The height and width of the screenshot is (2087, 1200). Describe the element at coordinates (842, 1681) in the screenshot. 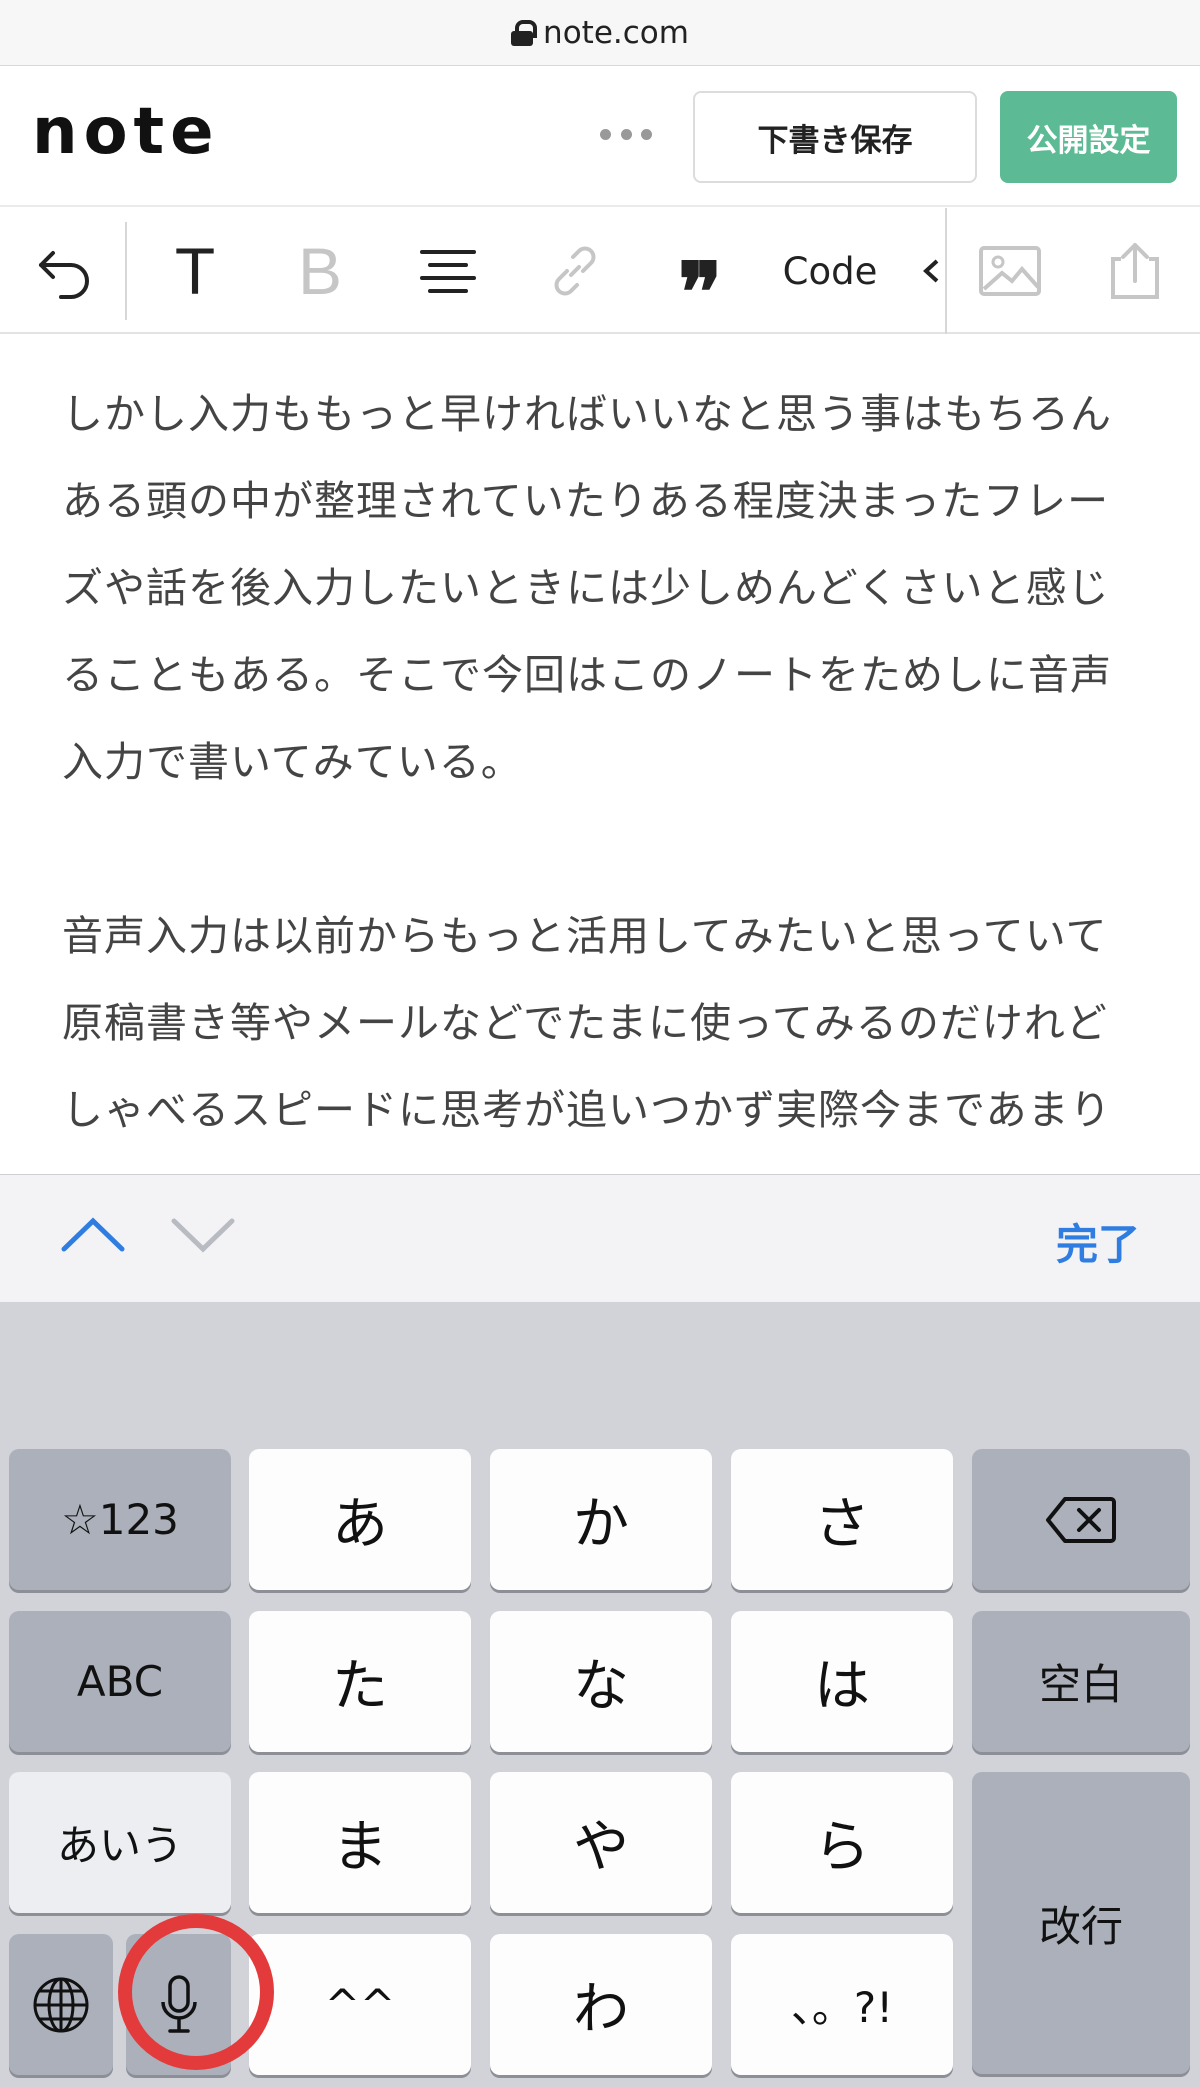

I see `key-ha: は` at that location.